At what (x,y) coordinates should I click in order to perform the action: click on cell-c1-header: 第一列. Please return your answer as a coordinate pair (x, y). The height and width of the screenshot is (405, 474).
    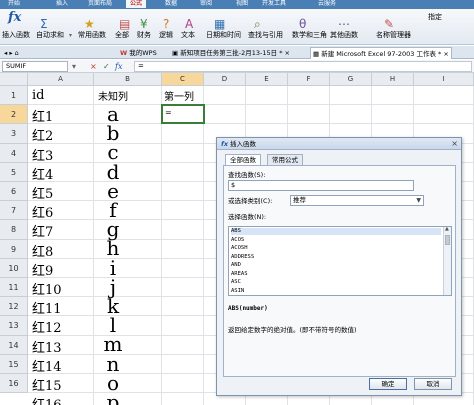
    Looking at the image, I should click on (179, 95).